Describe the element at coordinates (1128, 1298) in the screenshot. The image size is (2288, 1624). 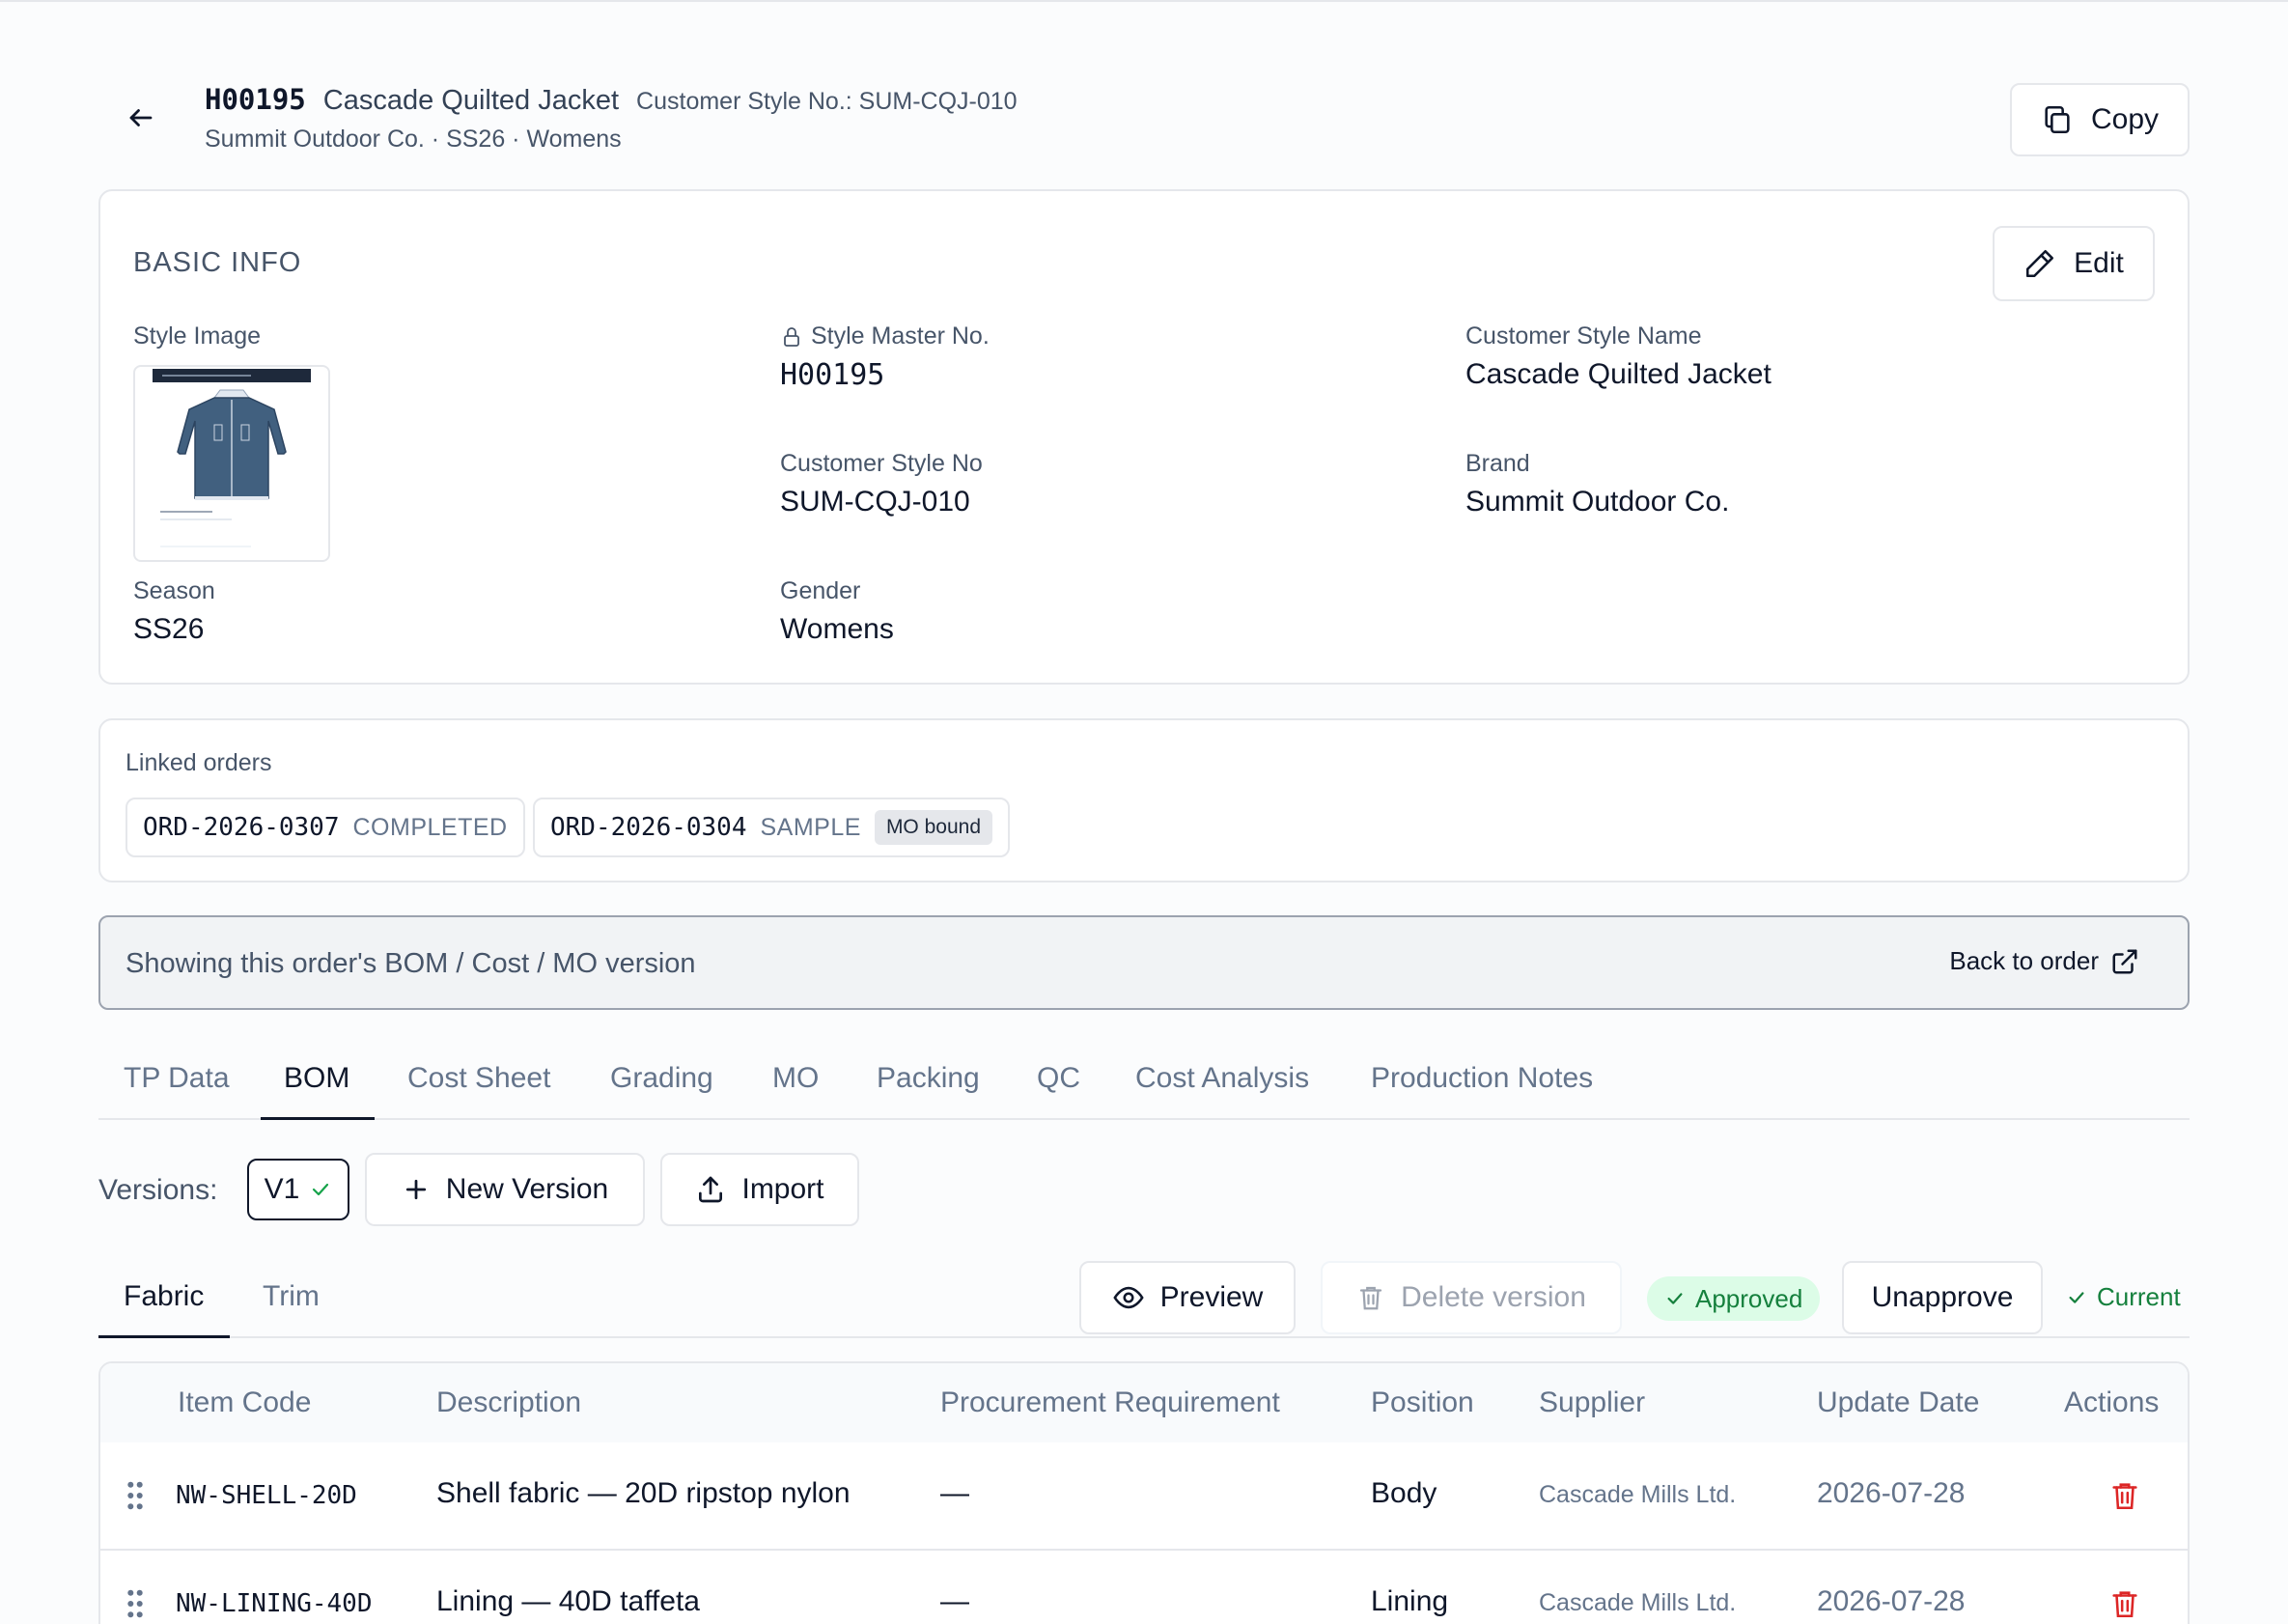
I see `eye-icon` at that location.